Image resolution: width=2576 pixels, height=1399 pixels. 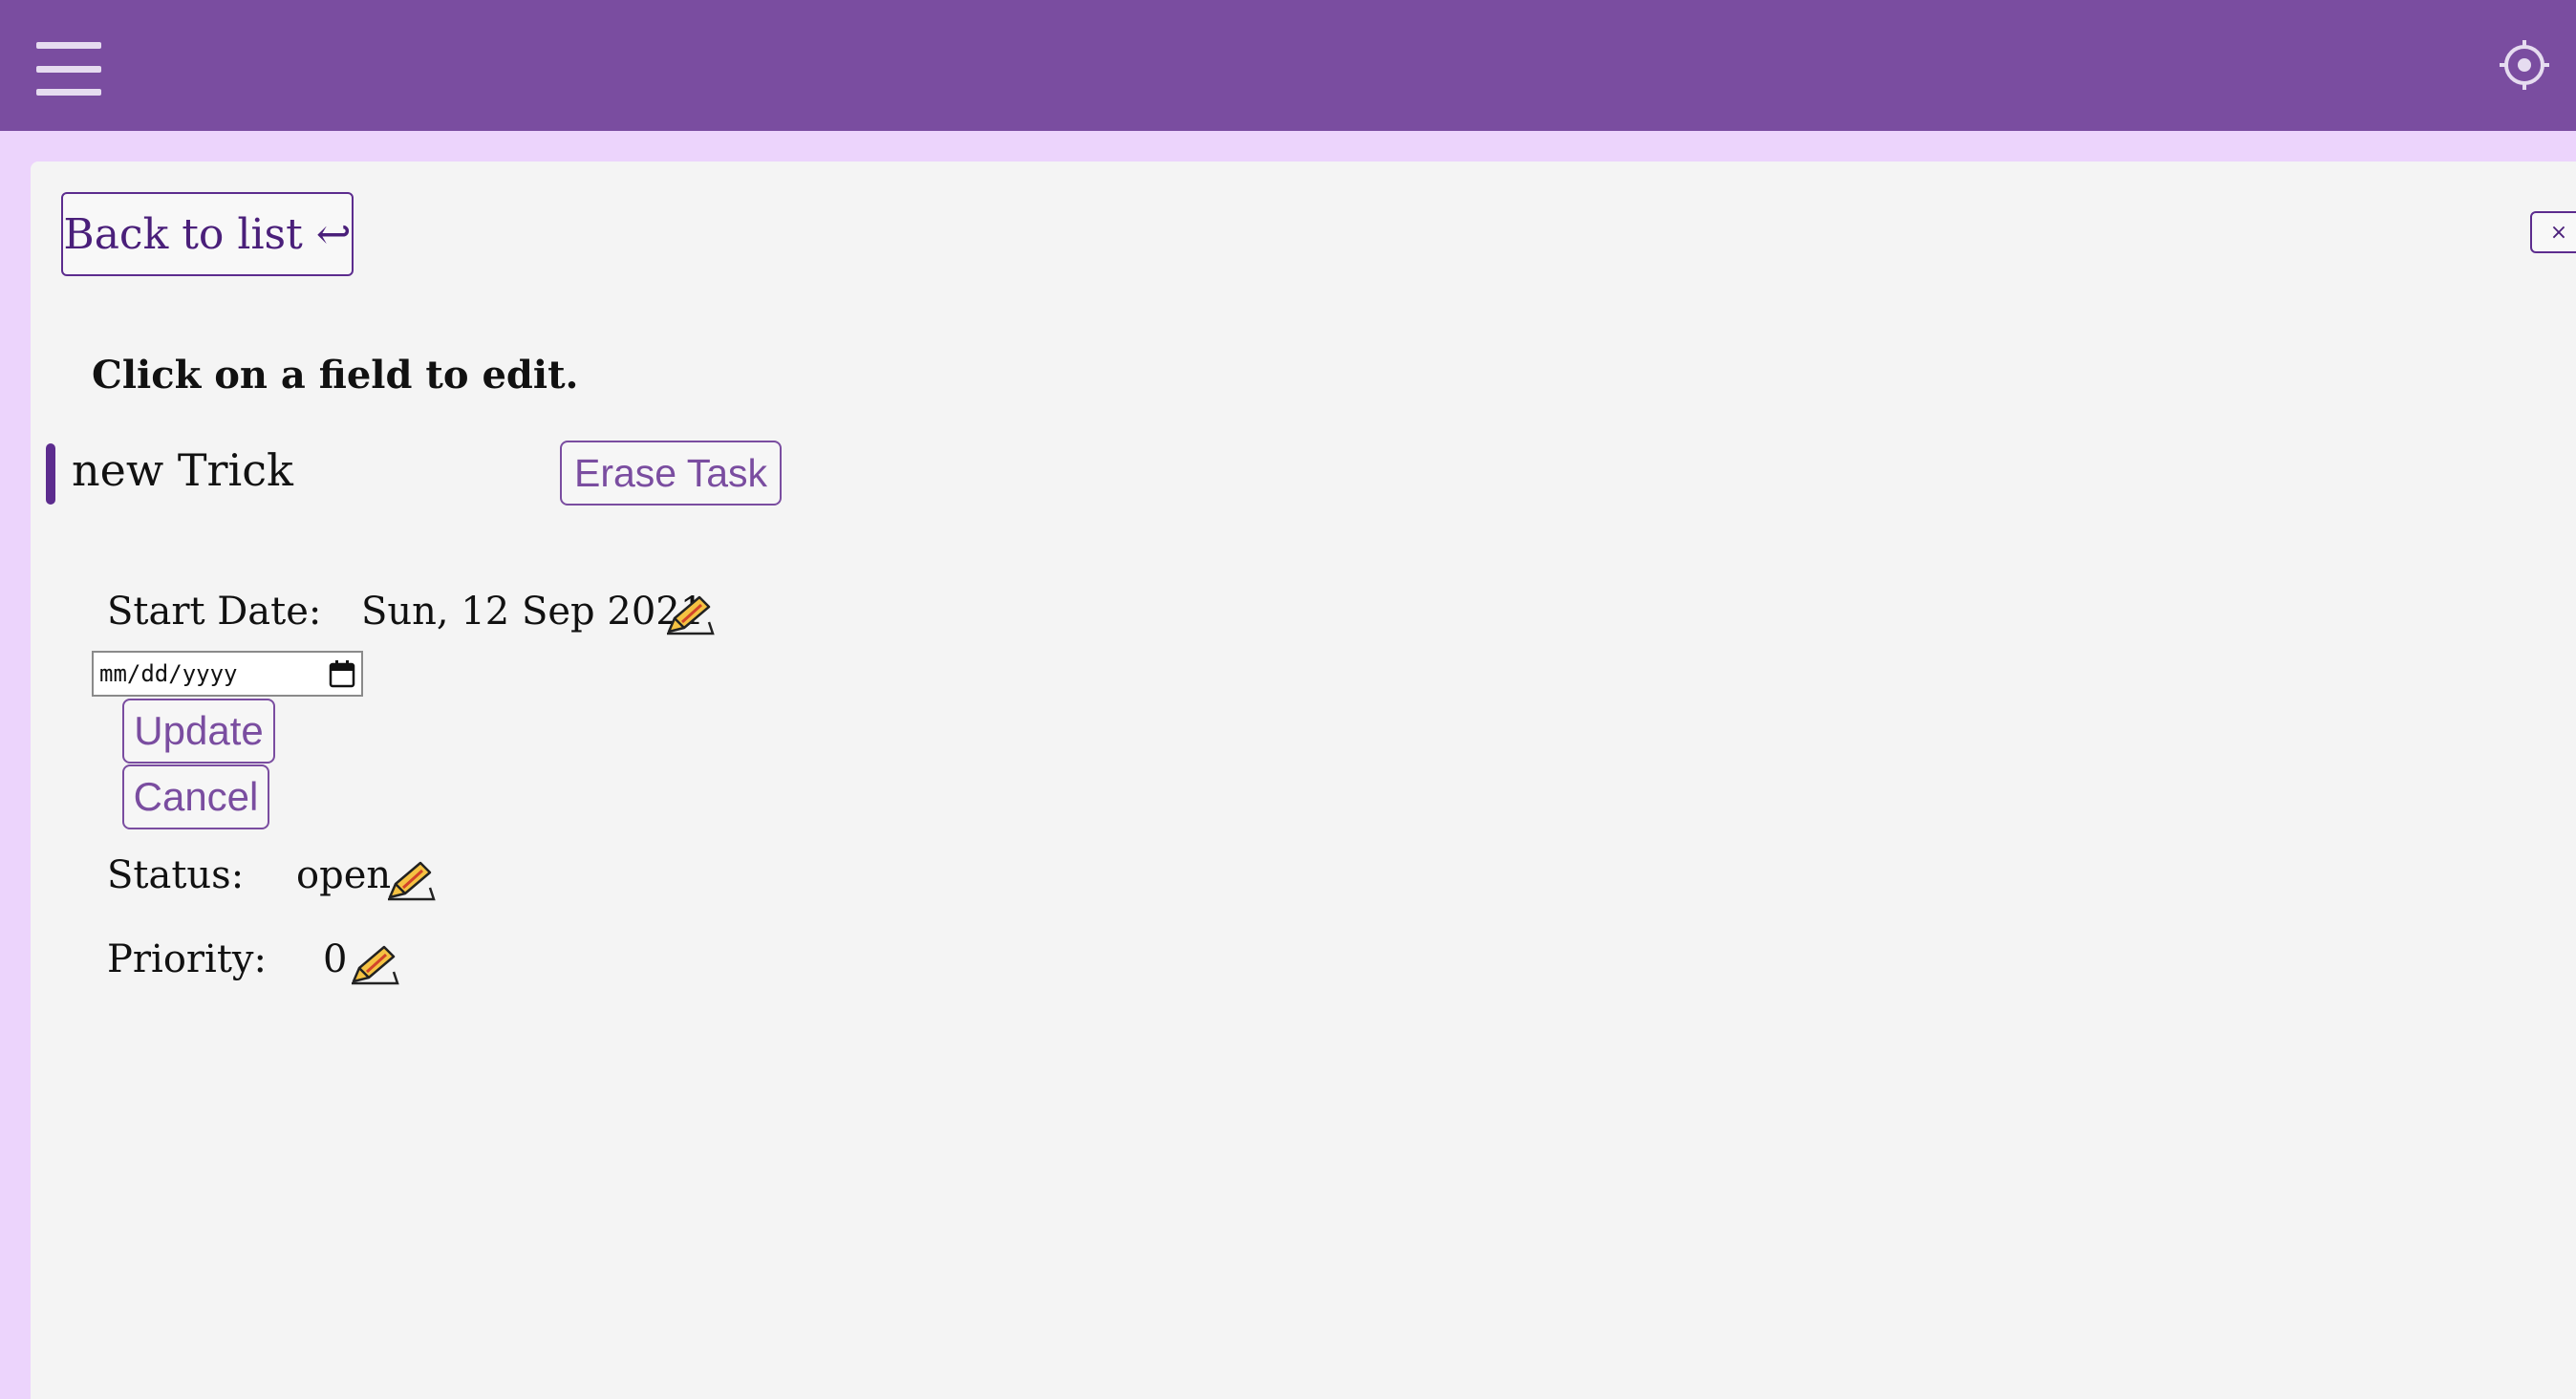 I want to click on erase-task-button: Erase Task, so click(x=671, y=473).